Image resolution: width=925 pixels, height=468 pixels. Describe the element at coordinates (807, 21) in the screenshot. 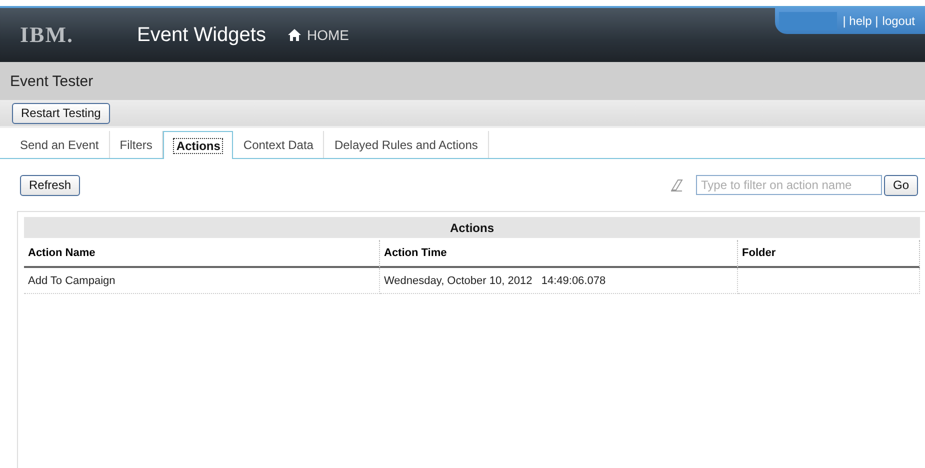

I see `redacted-username` at that location.